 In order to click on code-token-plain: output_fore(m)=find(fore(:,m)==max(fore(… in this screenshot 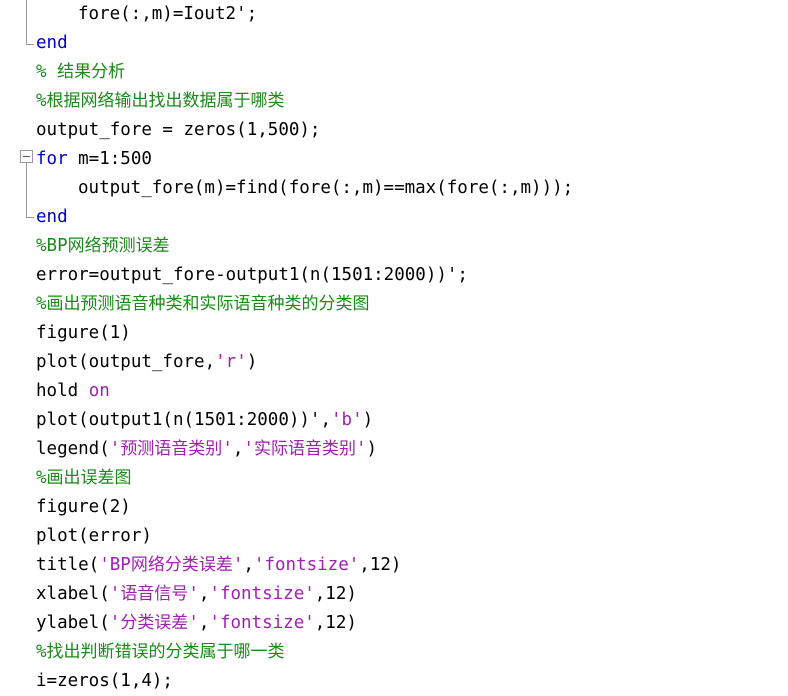, I will do `click(326, 188)`.